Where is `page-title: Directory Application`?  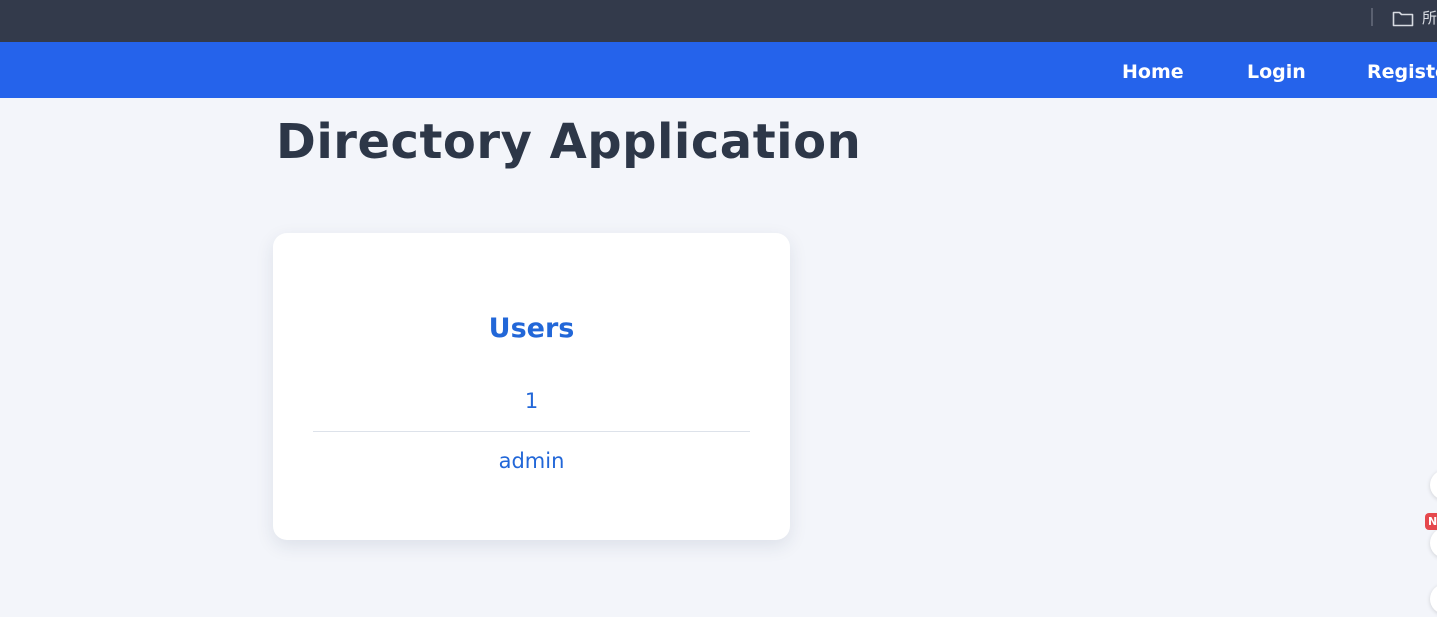
page-title: Directory Application is located at coordinates (569, 142).